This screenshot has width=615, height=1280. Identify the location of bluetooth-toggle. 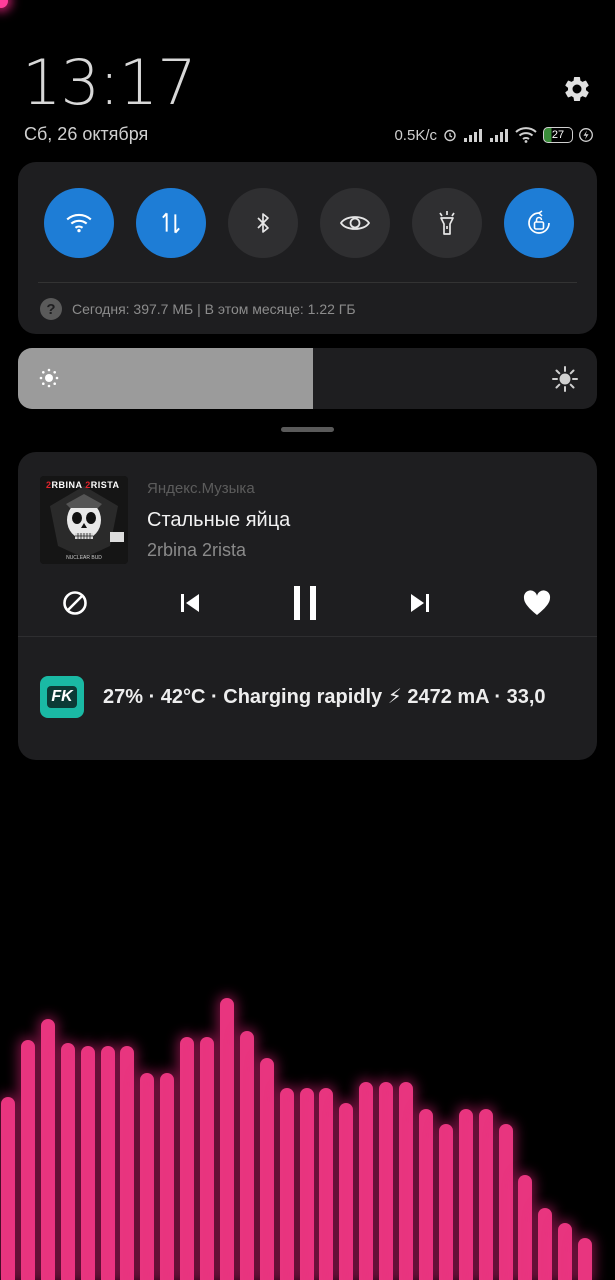
(263, 223).